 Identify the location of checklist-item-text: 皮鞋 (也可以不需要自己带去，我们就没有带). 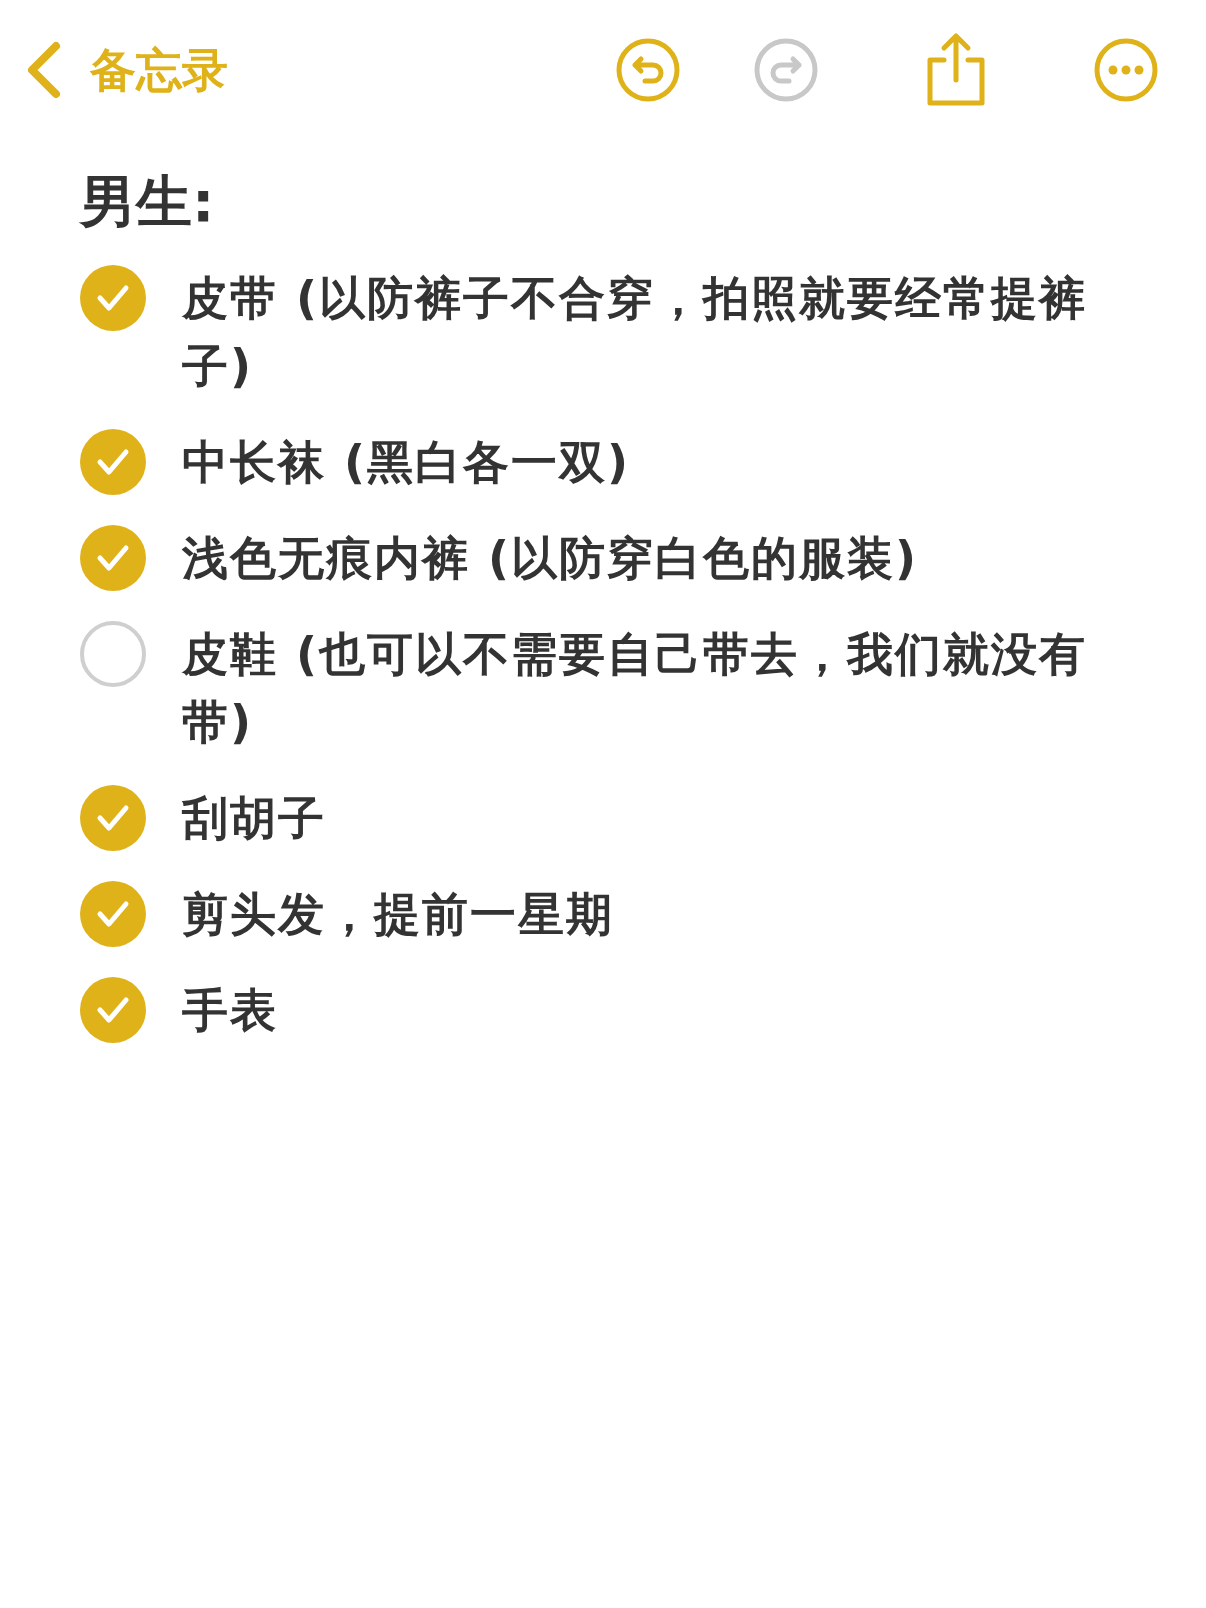
(635, 688).